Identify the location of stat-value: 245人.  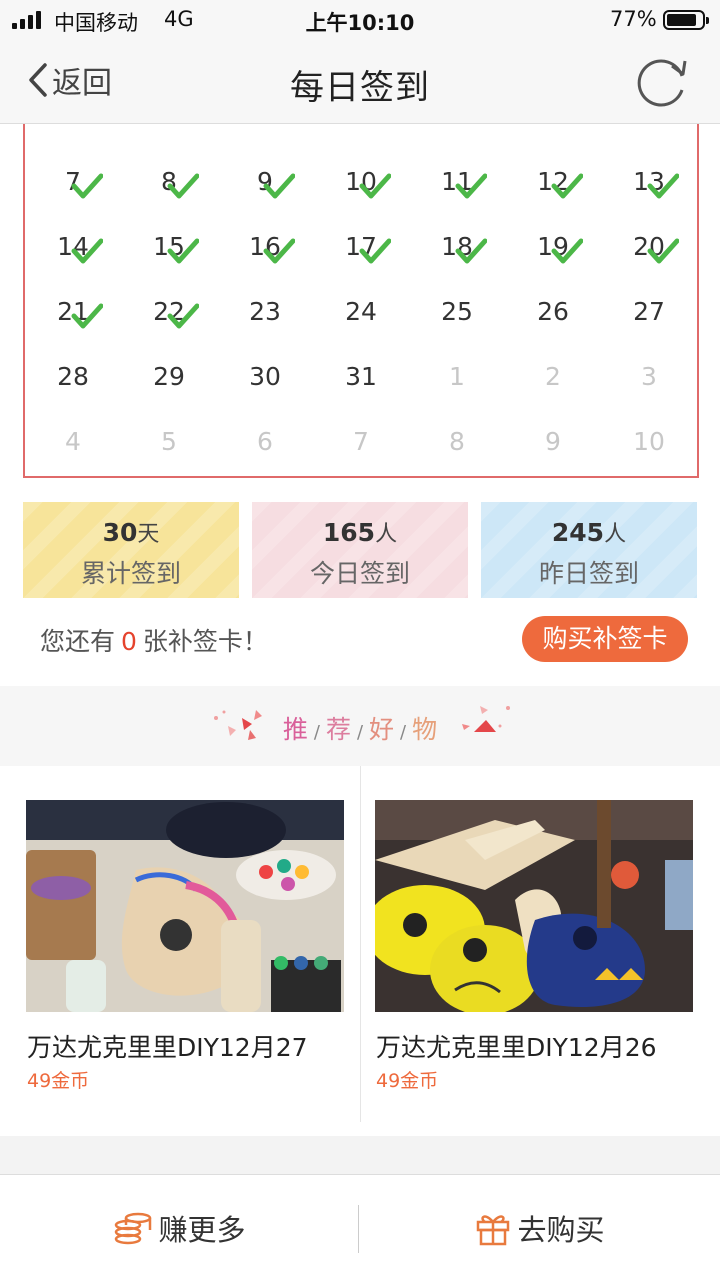
(589, 532).